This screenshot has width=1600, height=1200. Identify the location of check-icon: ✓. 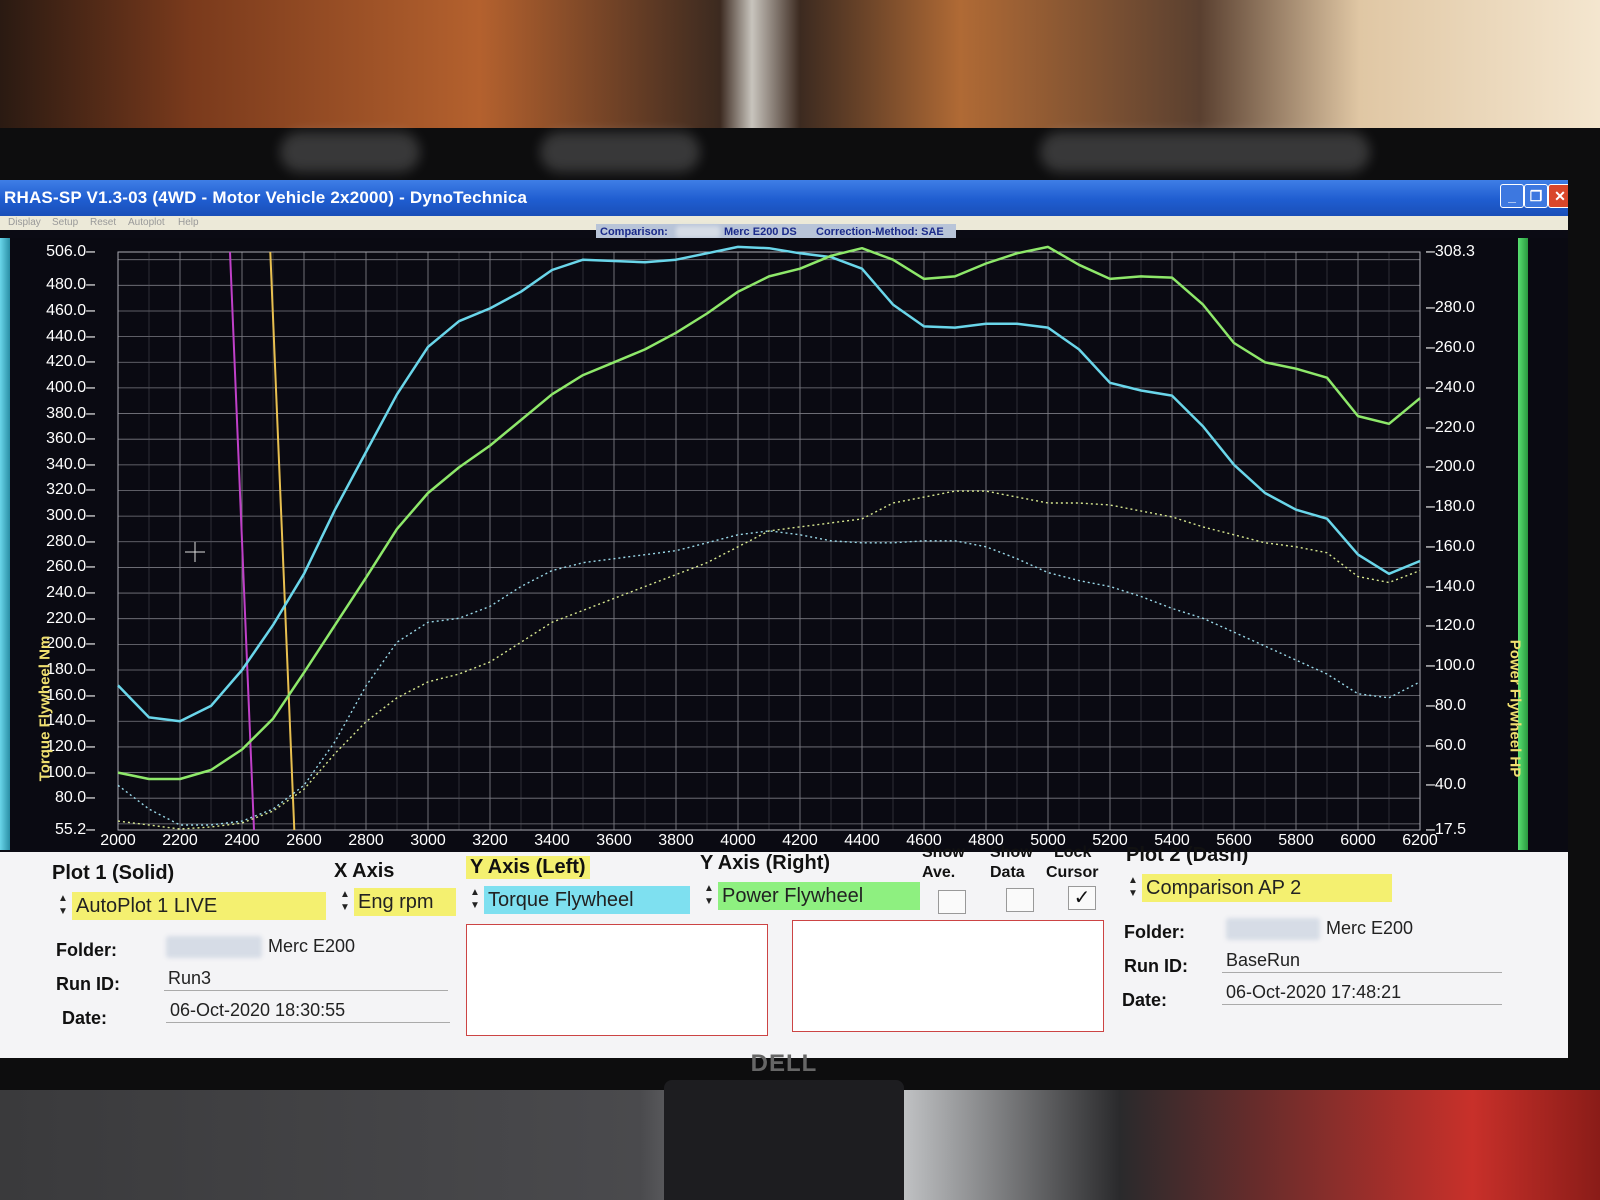
(1082, 898).